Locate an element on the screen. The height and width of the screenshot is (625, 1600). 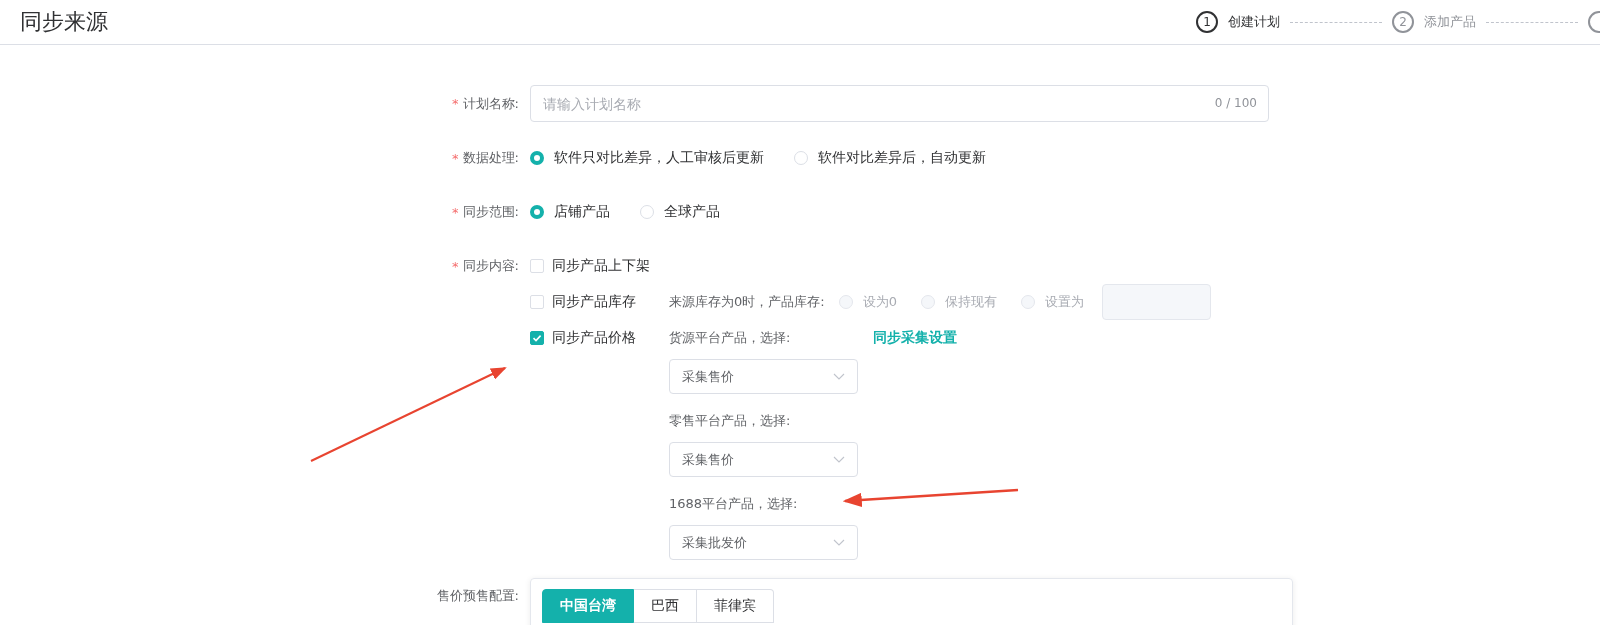
source-label: 货源平台产品，选择: is located at coordinates (730, 338).